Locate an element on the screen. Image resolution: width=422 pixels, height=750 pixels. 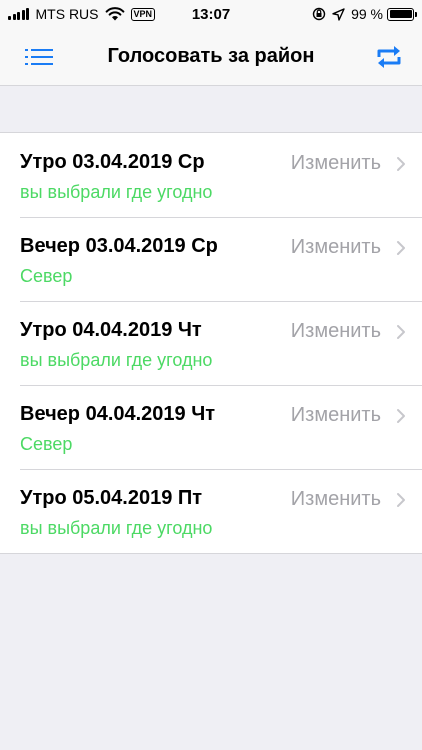
item-title: Утро 04.04.2019 Чт is located at coordinates (111, 330).